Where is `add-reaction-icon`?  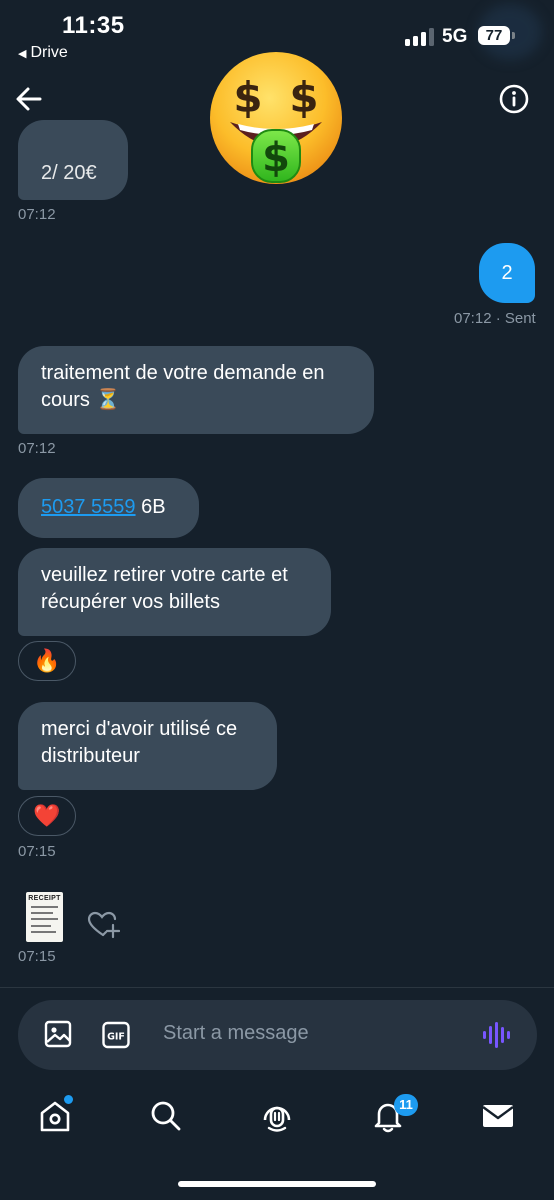
add-reaction-icon is located at coordinates (103, 925).